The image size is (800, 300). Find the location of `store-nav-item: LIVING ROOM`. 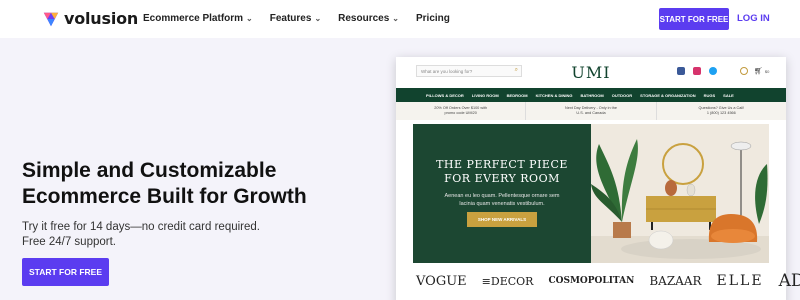

store-nav-item: LIVING ROOM is located at coordinates (485, 95).